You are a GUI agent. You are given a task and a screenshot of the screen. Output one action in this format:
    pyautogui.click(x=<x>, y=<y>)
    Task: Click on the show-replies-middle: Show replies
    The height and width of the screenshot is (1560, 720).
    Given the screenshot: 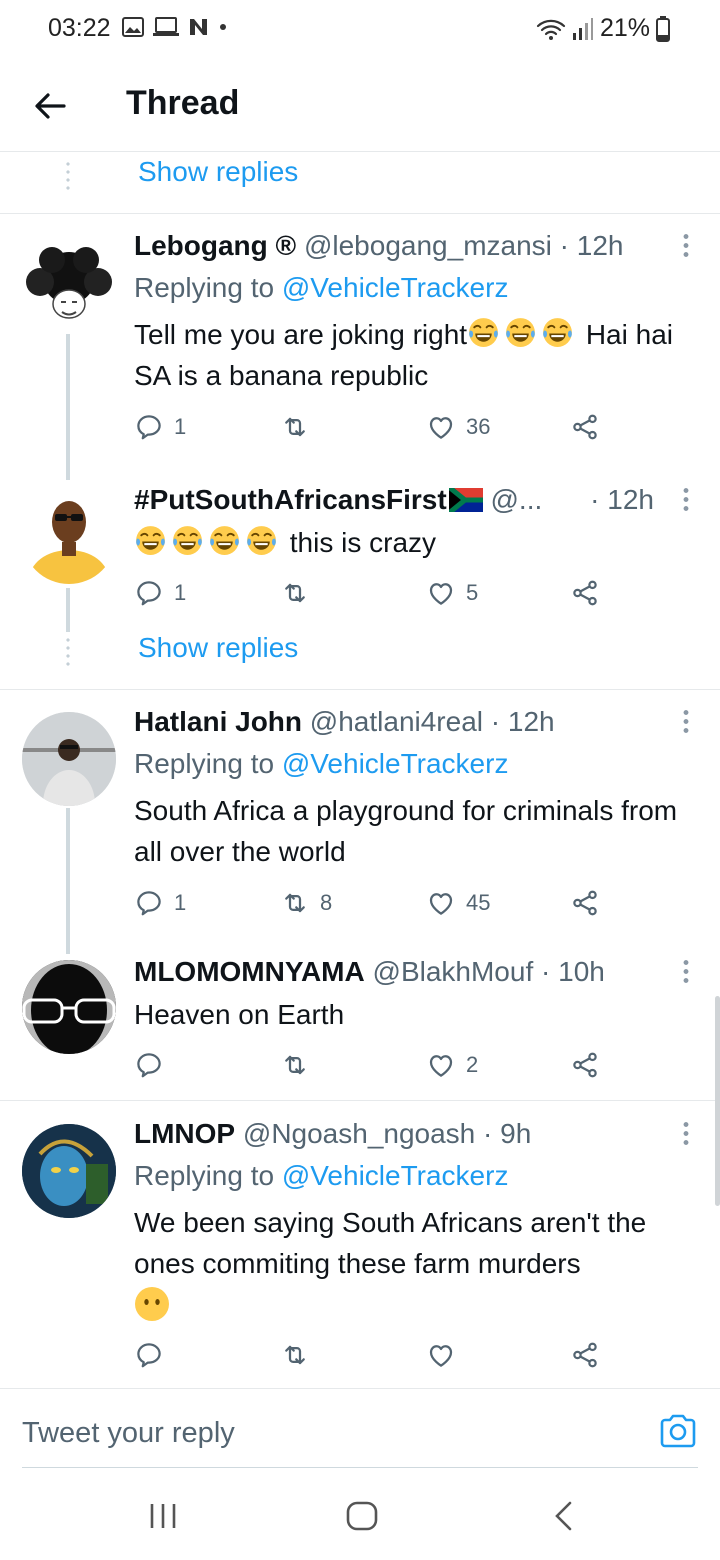 What is the action you would take?
    pyautogui.click(x=360, y=658)
    